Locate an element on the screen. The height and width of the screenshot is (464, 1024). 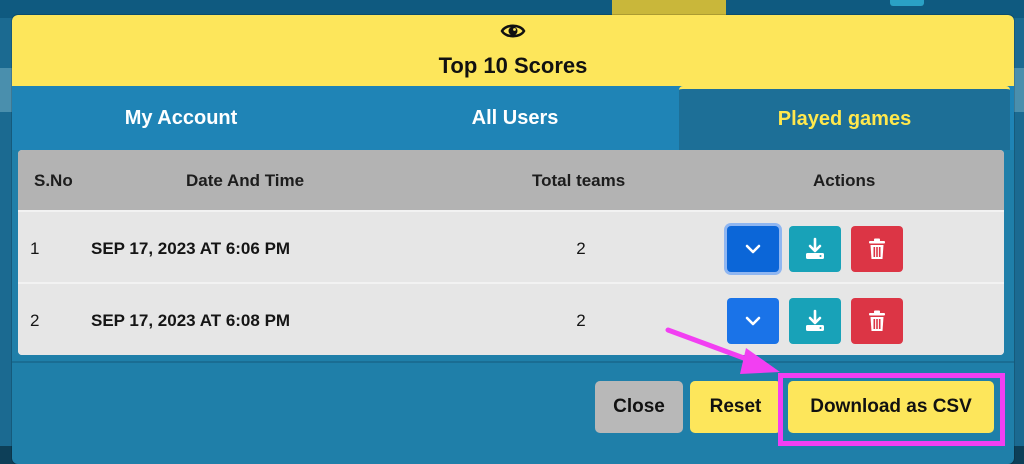
modal-title: Top 10 Scores is located at coordinates (513, 65).